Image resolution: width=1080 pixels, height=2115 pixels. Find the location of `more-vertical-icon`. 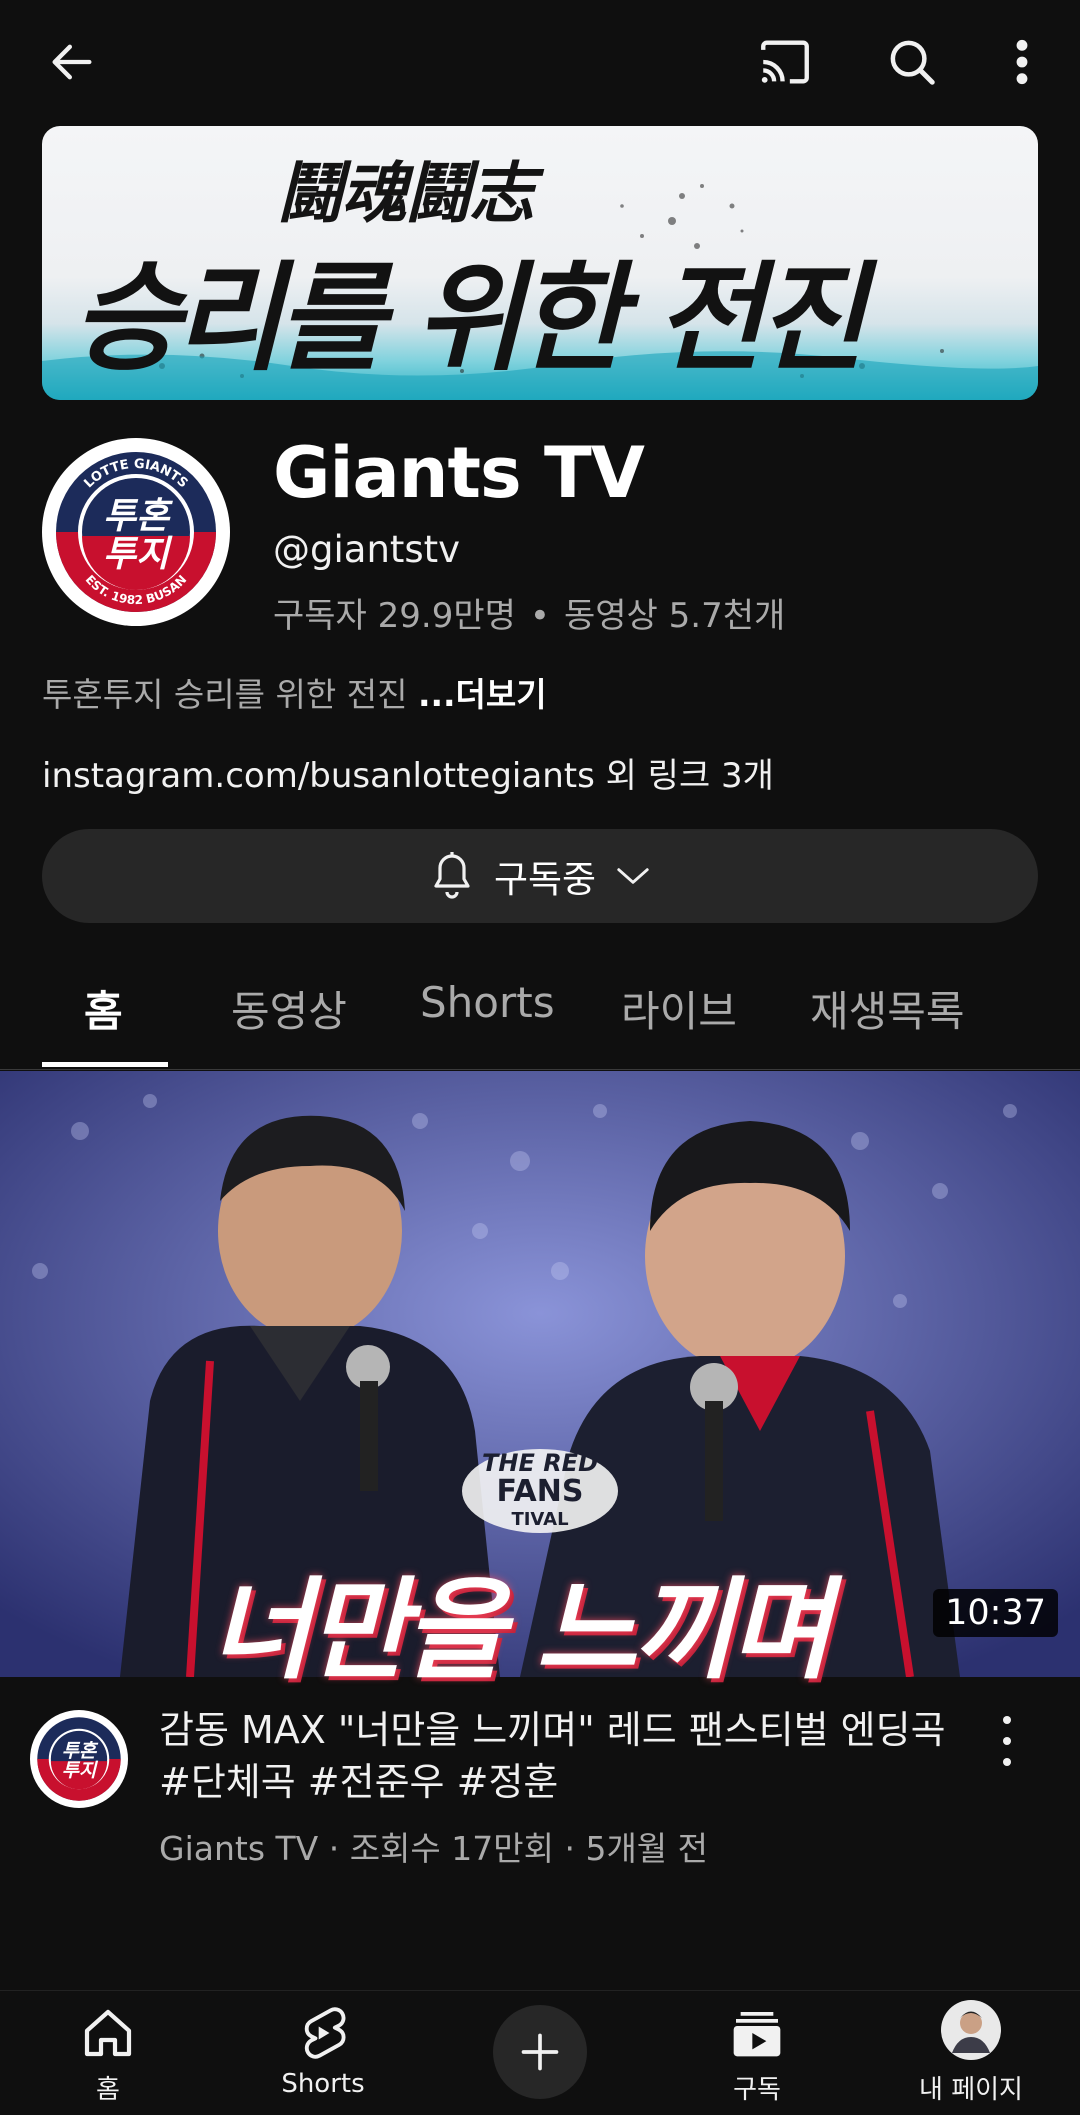

more-vertical-icon is located at coordinates (1022, 62).